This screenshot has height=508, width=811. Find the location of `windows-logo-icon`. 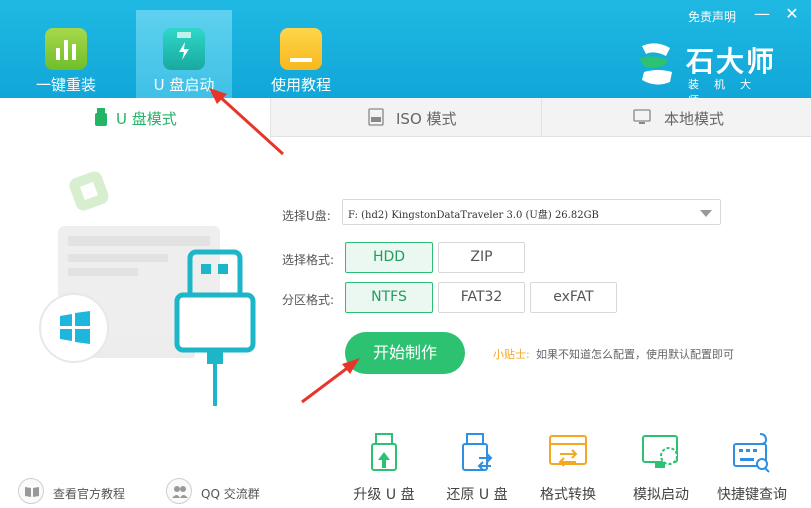

windows-logo-icon is located at coordinates (74, 328).